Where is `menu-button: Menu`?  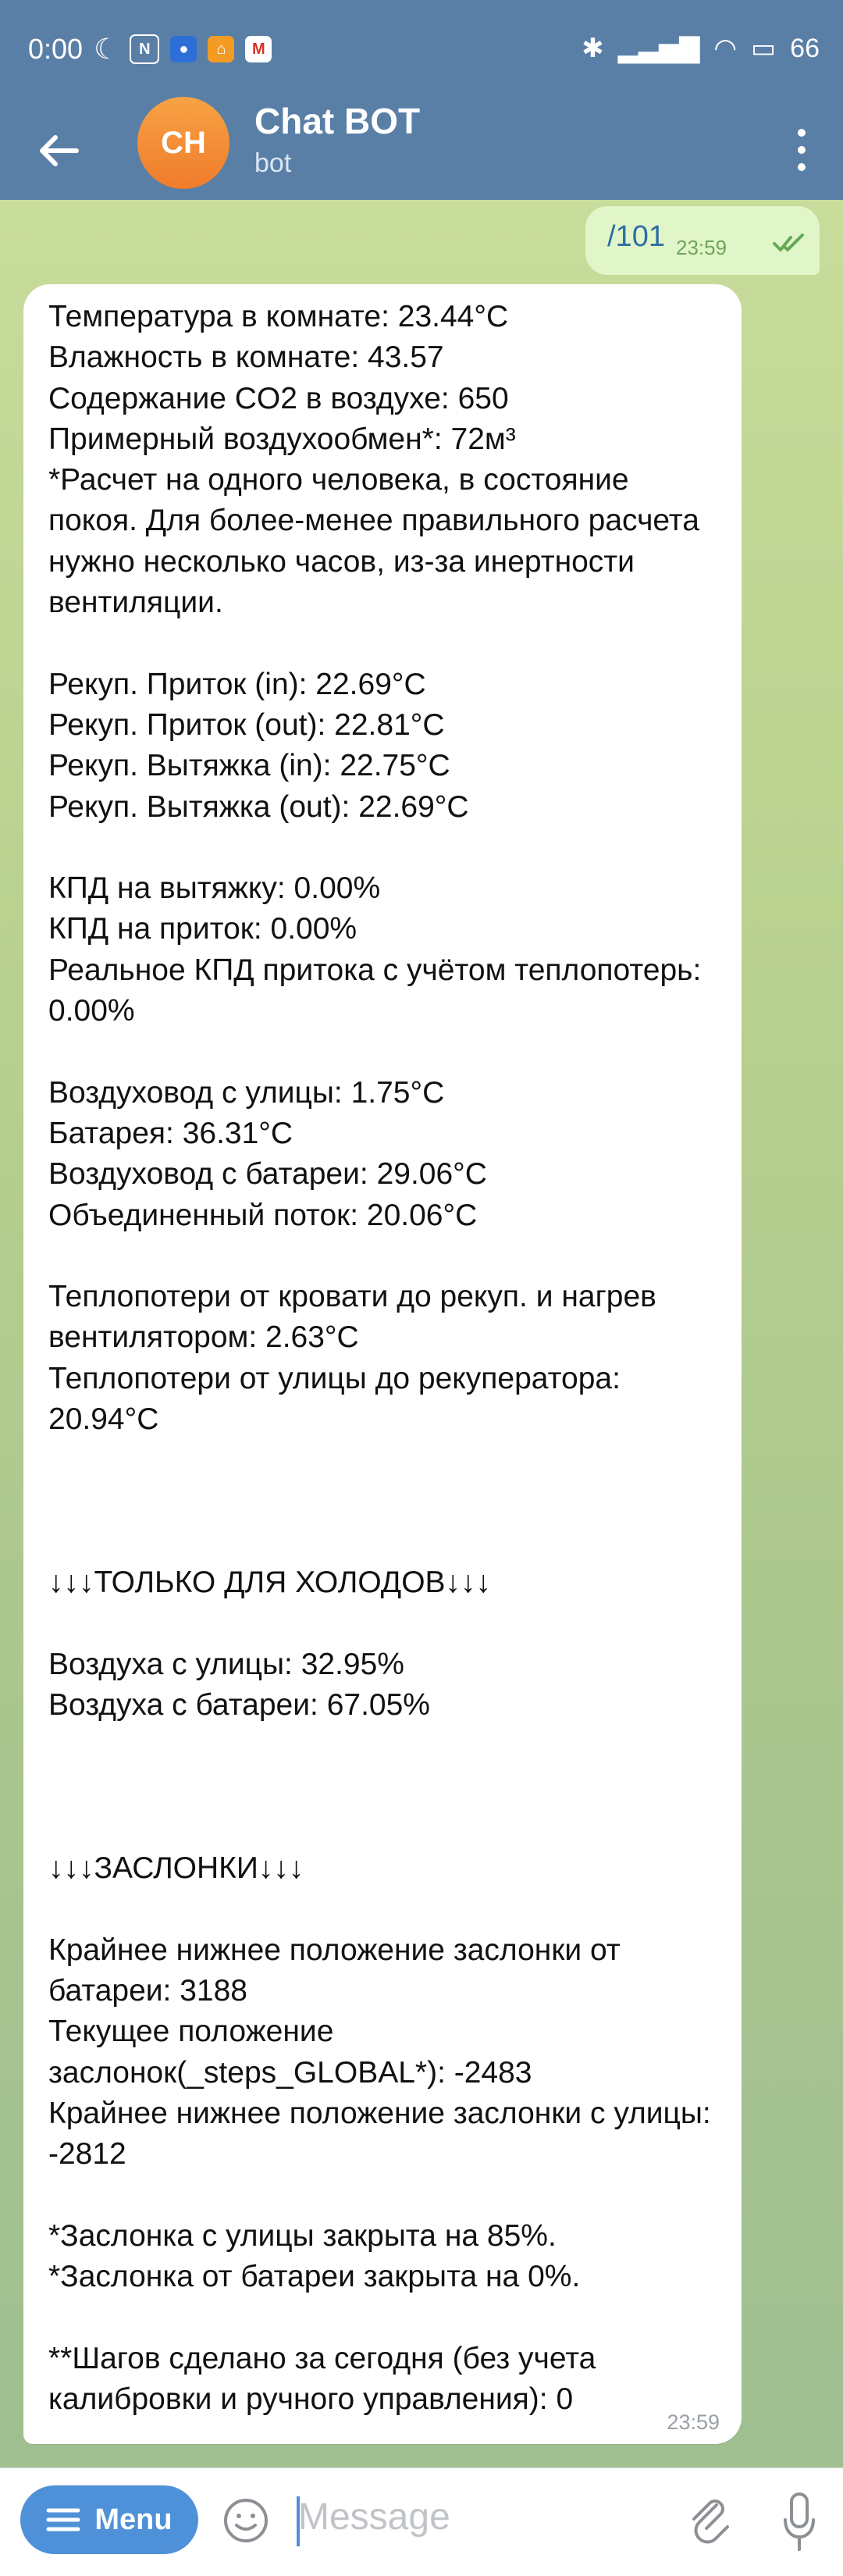 menu-button: Menu is located at coordinates (109, 2519).